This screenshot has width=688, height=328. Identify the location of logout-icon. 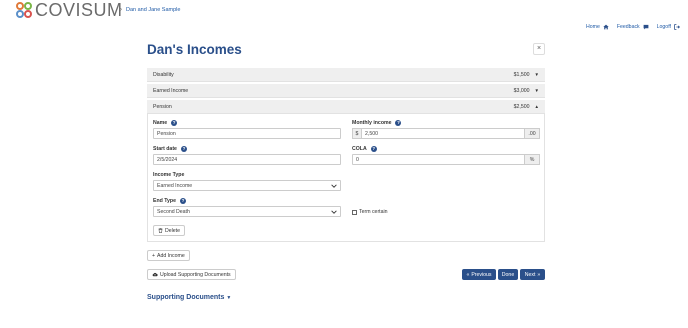
(677, 27).